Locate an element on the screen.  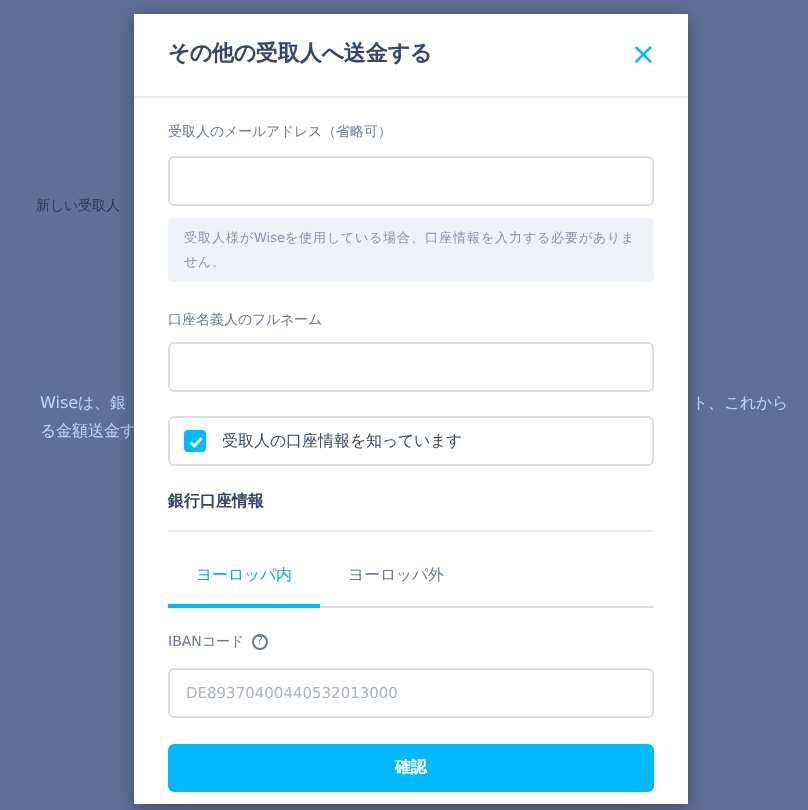
confirm-button: 確認 is located at coordinates (411, 767).